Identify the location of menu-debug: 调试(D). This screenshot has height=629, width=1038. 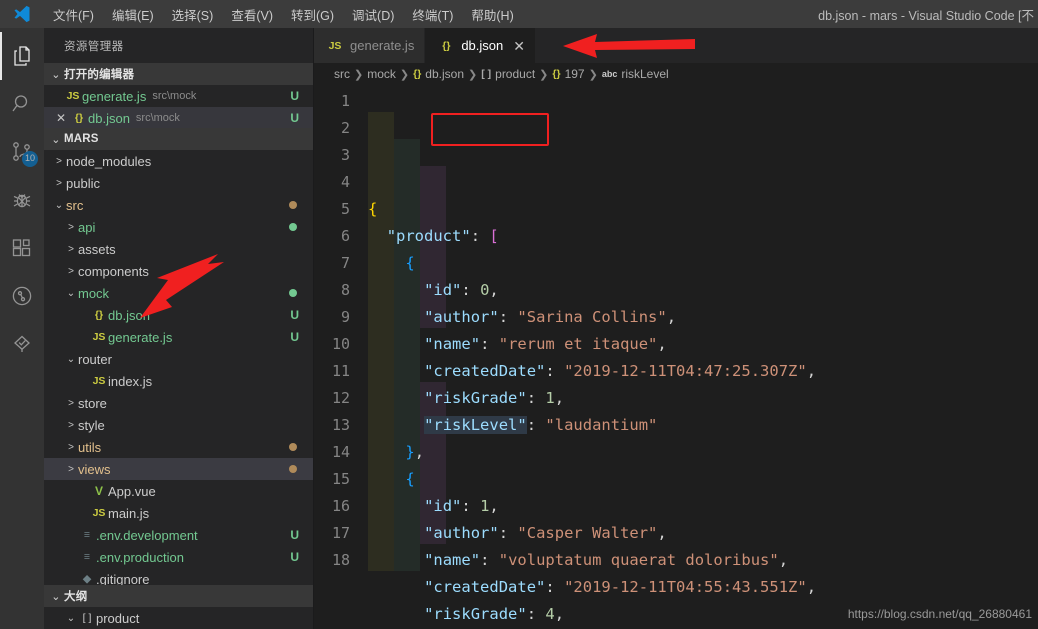
(373, 14).